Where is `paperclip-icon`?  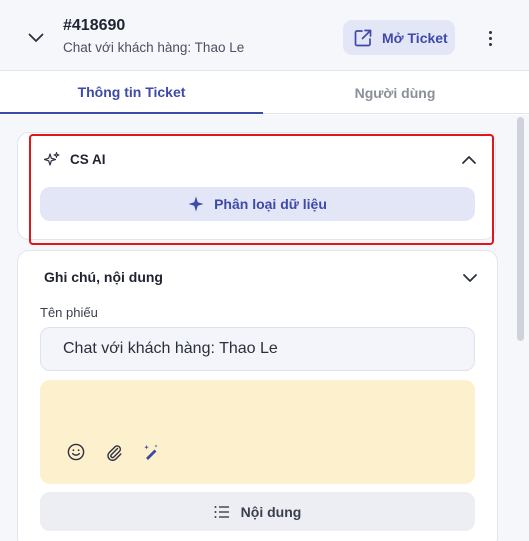
paperclip-icon is located at coordinates (114, 452).